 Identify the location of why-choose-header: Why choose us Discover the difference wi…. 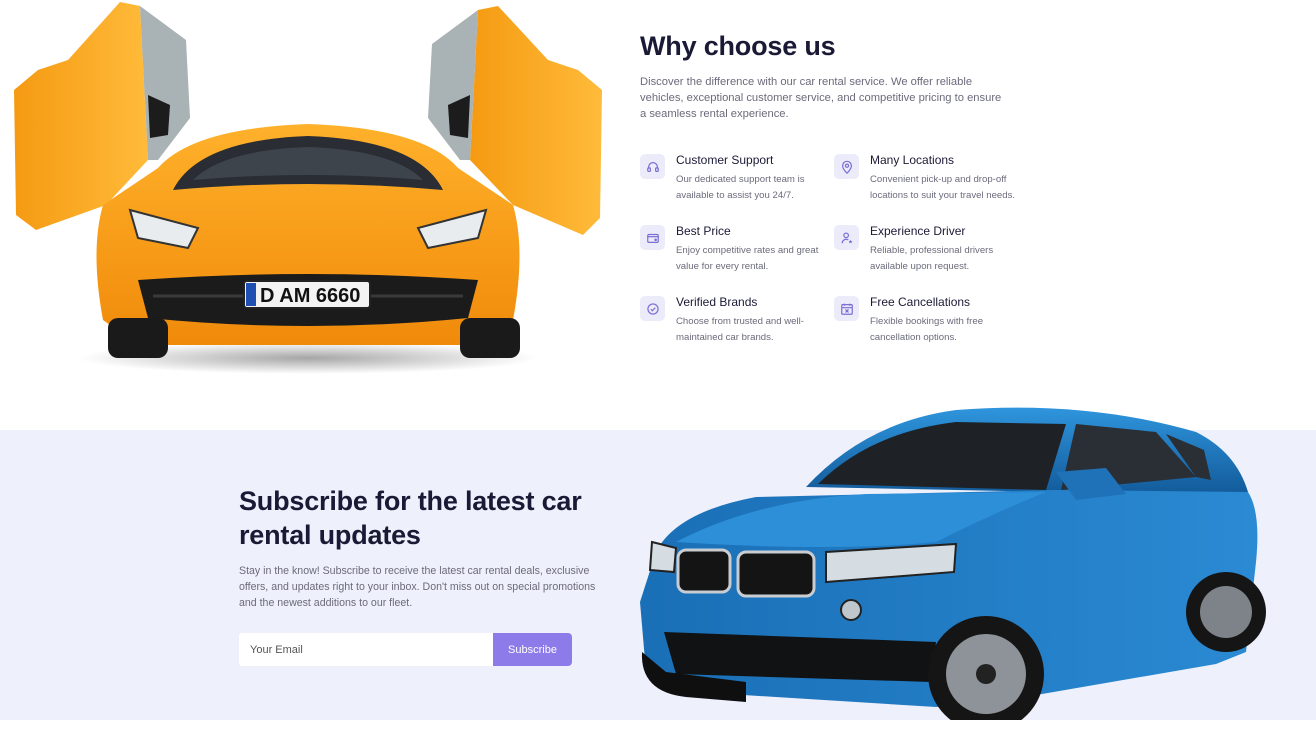
(840, 76).